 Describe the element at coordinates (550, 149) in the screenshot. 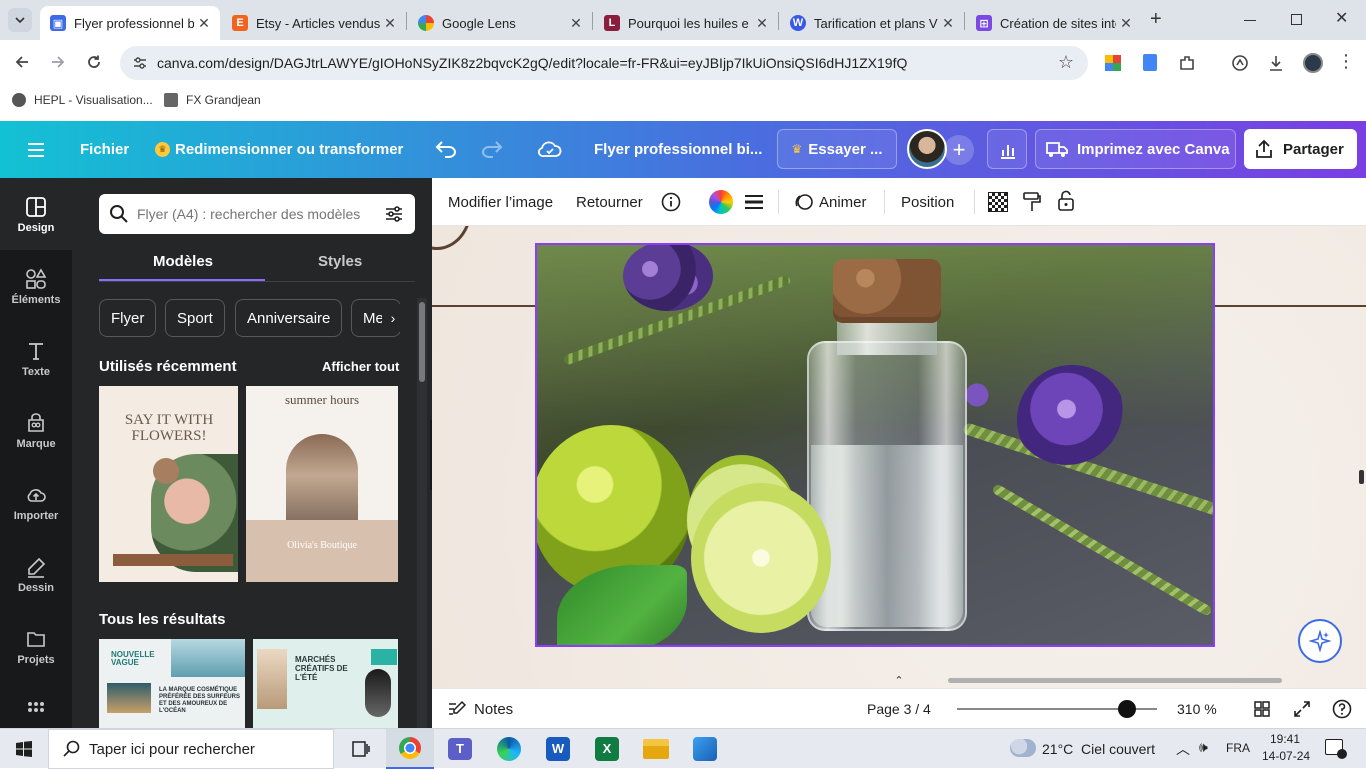

I see `cloud-saved-icon` at that location.